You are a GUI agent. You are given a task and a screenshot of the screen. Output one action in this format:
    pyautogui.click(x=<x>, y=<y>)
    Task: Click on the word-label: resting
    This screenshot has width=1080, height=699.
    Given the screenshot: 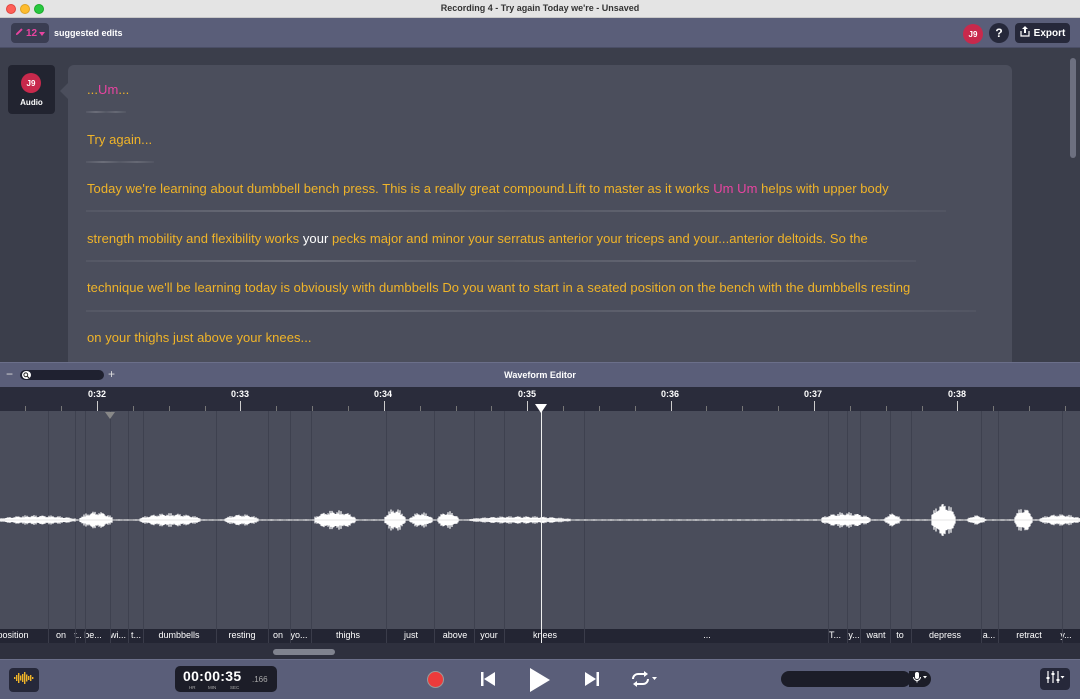 What is the action you would take?
    pyautogui.click(x=241, y=635)
    